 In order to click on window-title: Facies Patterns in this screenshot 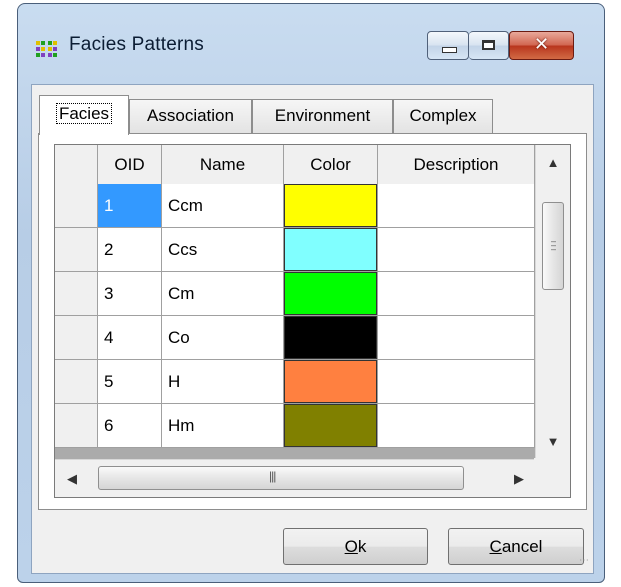, I will do `click(136, 44)`.